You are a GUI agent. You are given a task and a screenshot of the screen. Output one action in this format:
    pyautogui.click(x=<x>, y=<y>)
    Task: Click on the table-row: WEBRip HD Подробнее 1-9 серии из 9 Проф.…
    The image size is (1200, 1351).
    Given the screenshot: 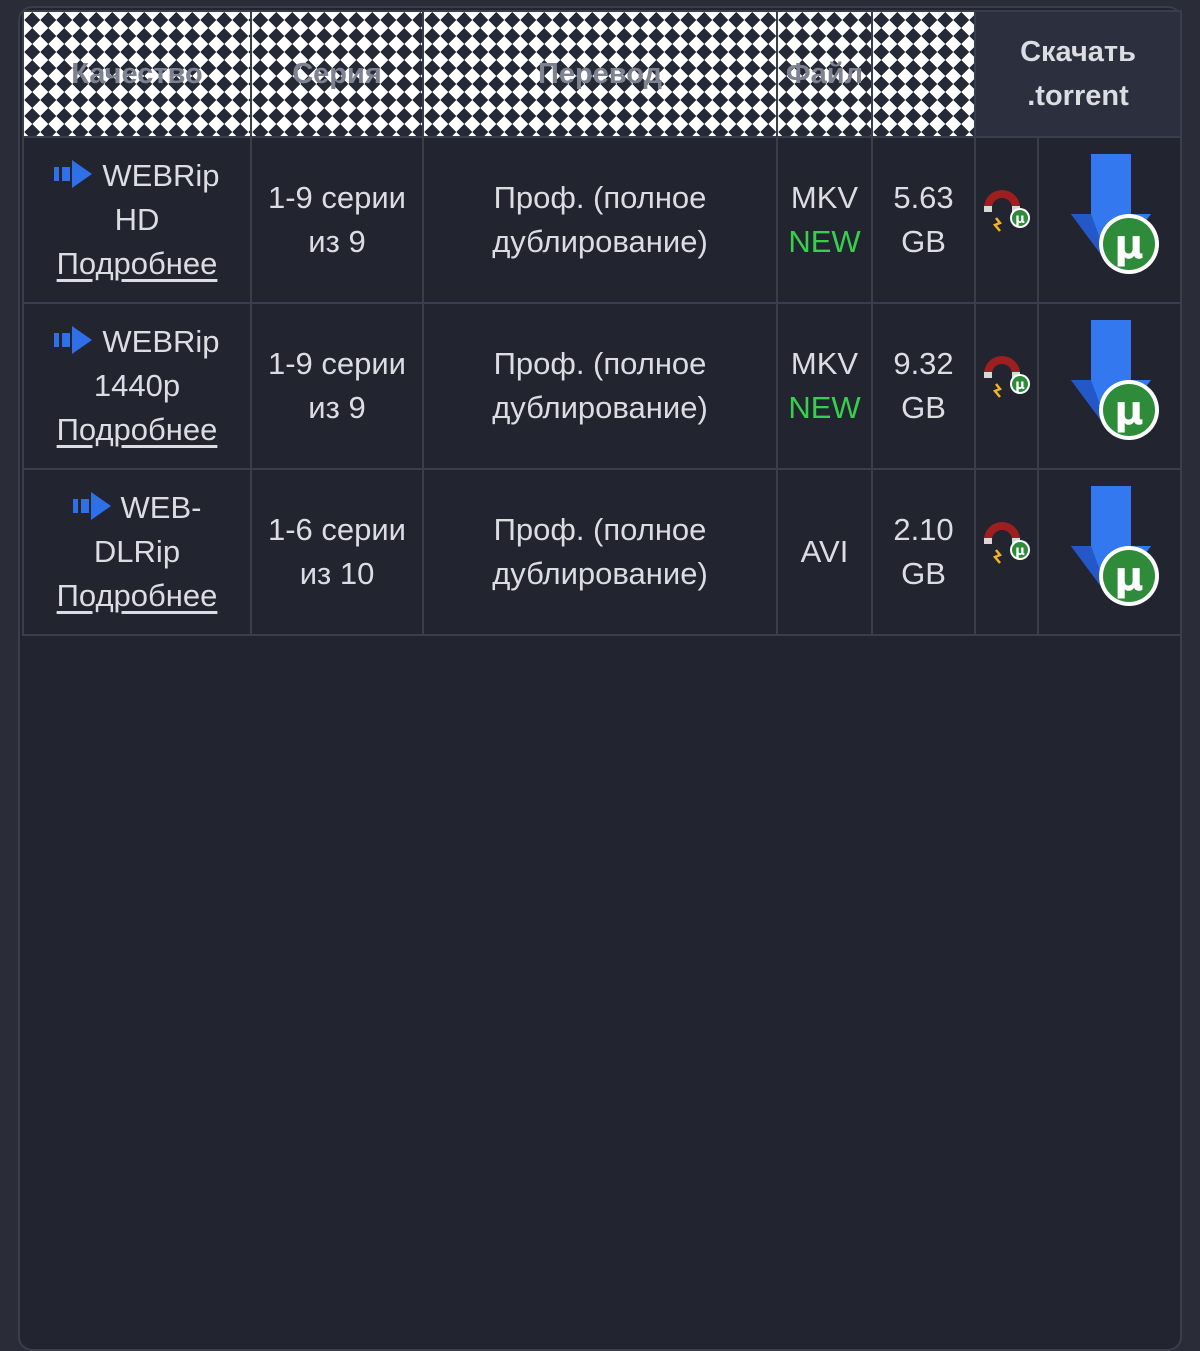 What is the action you would take?
    pyautogui.click(x=602, y=220)
    